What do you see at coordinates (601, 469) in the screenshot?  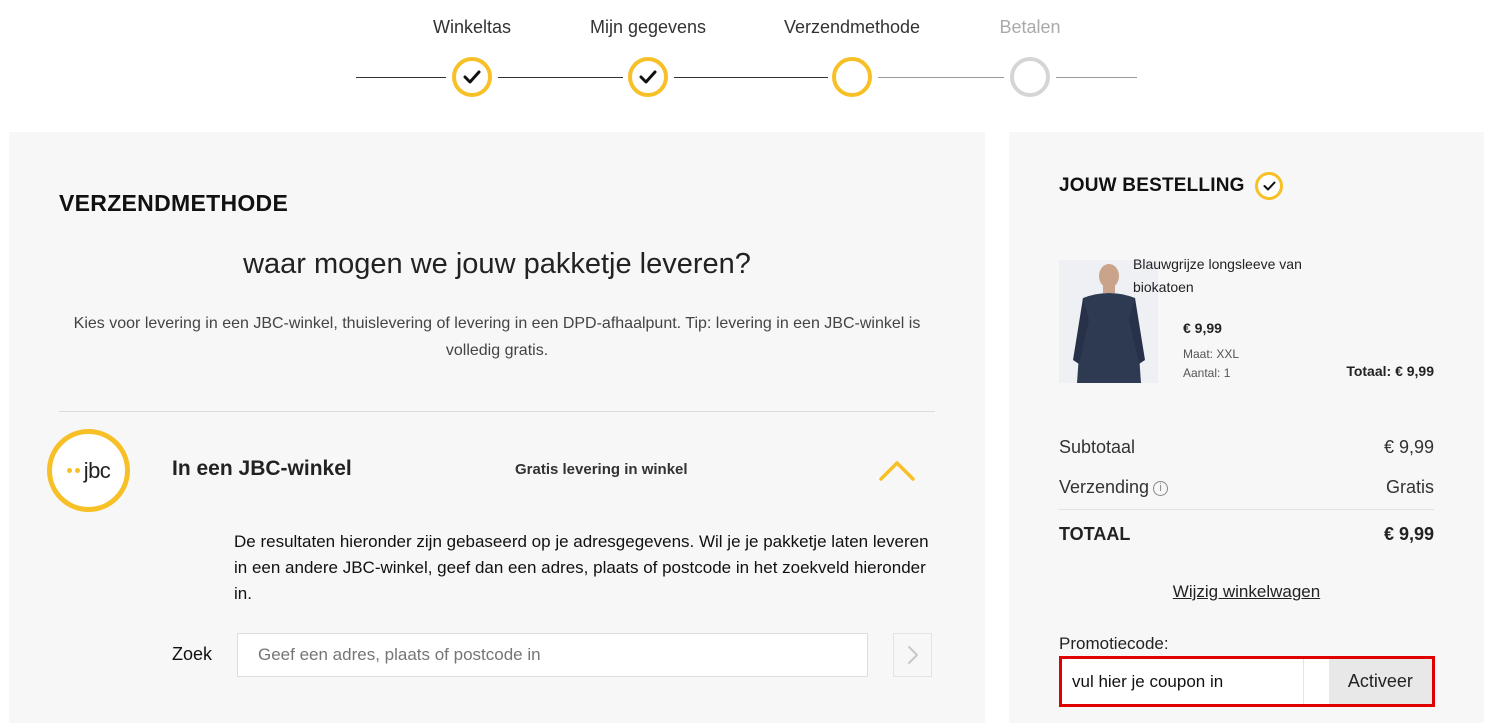 I see `option-tag: Gratis levering in winkel` at bounding box center [601, 469].